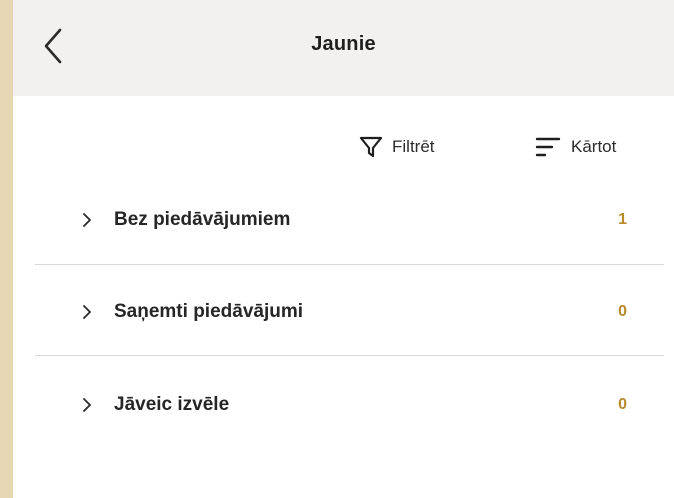  What do you see at coordinates (548, 147) in the screenshot?
I see `sort-icon` at bounding box center [548, 147].